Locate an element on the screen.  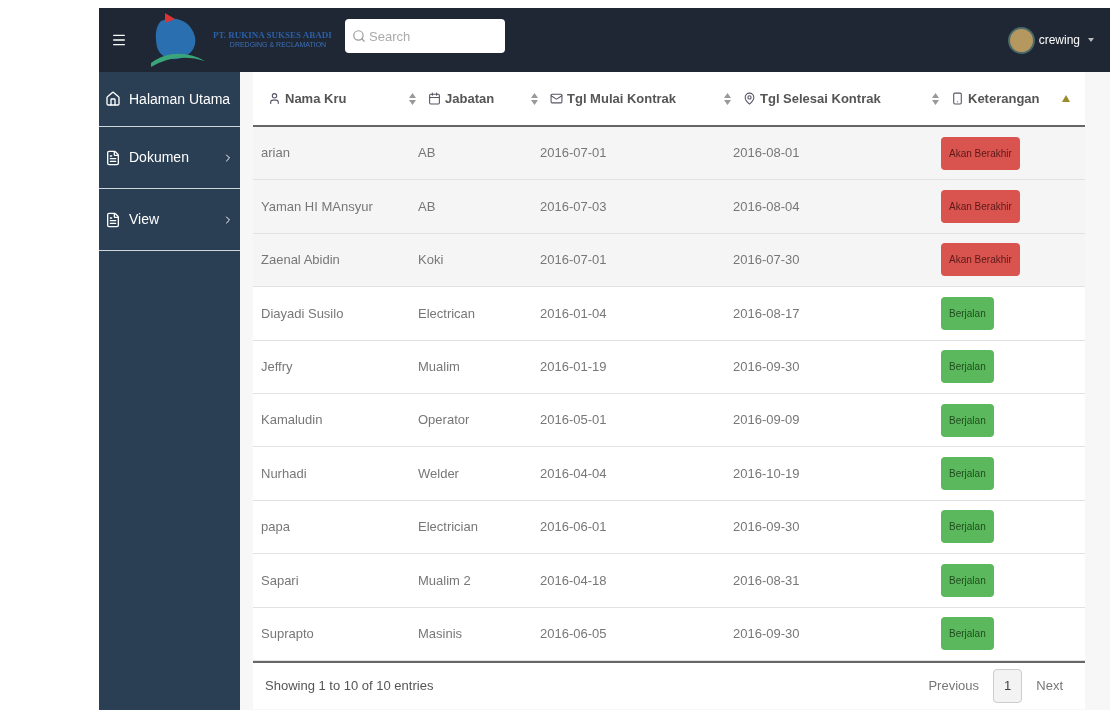
table-cell: Koki is located at coordinates (431, 260).